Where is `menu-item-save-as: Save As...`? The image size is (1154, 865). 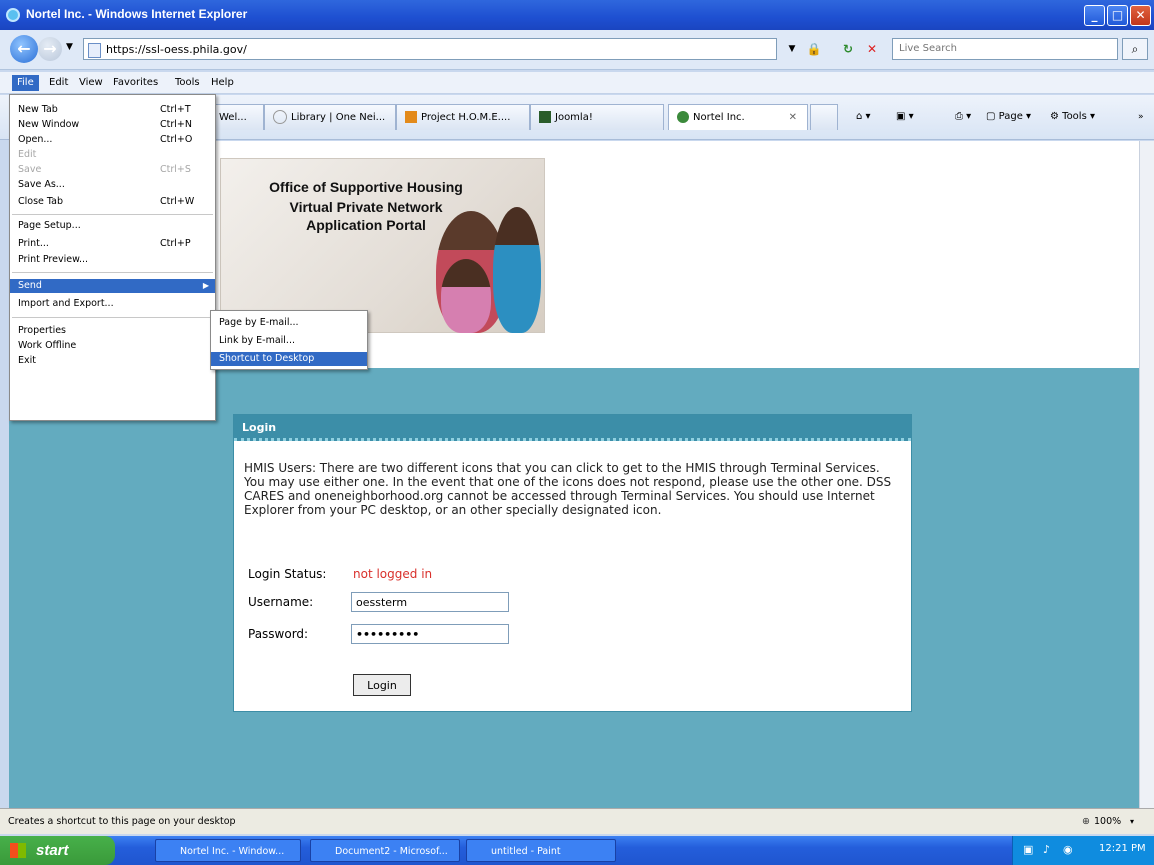 menu-item-save-as: Save As... is located at coordinates (112, 185).